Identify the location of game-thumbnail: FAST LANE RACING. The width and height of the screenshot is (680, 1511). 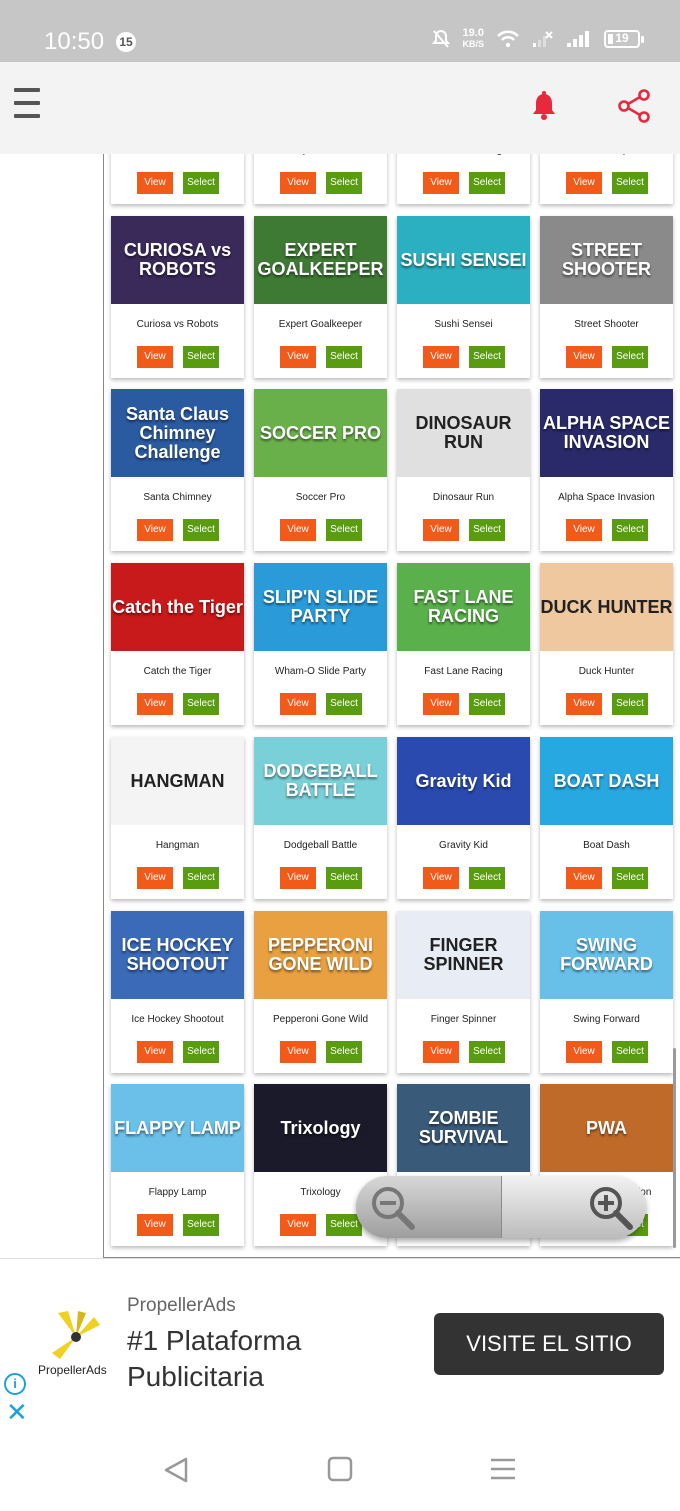
(463, 607).